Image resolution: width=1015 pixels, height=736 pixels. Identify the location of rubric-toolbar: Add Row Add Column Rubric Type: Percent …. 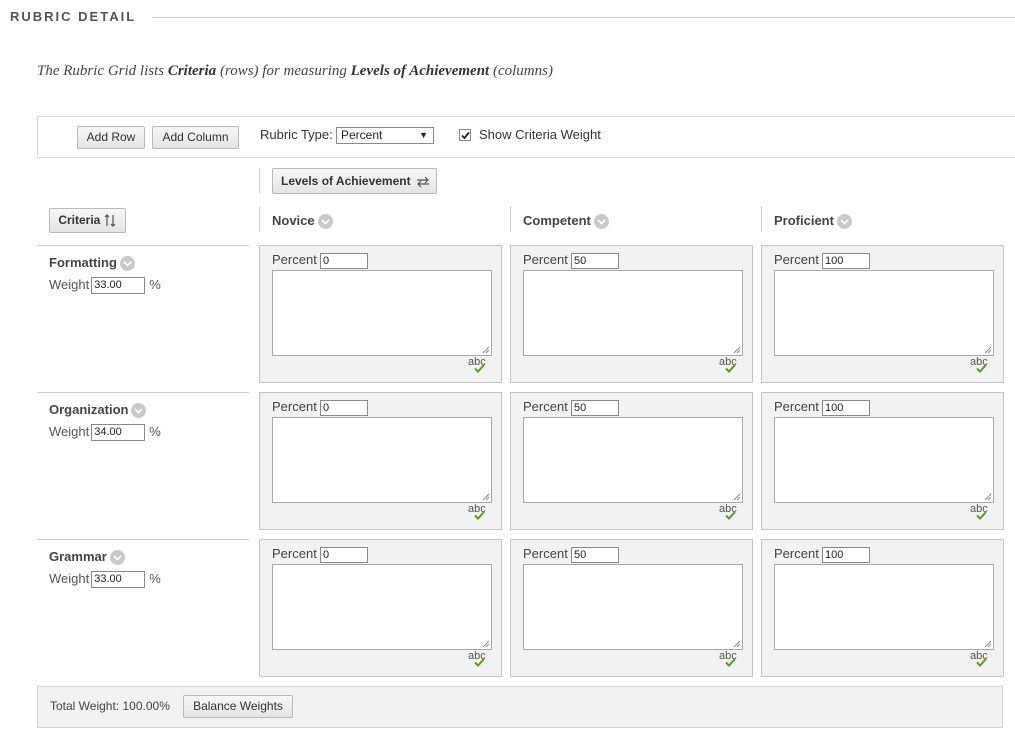
(526, 137).